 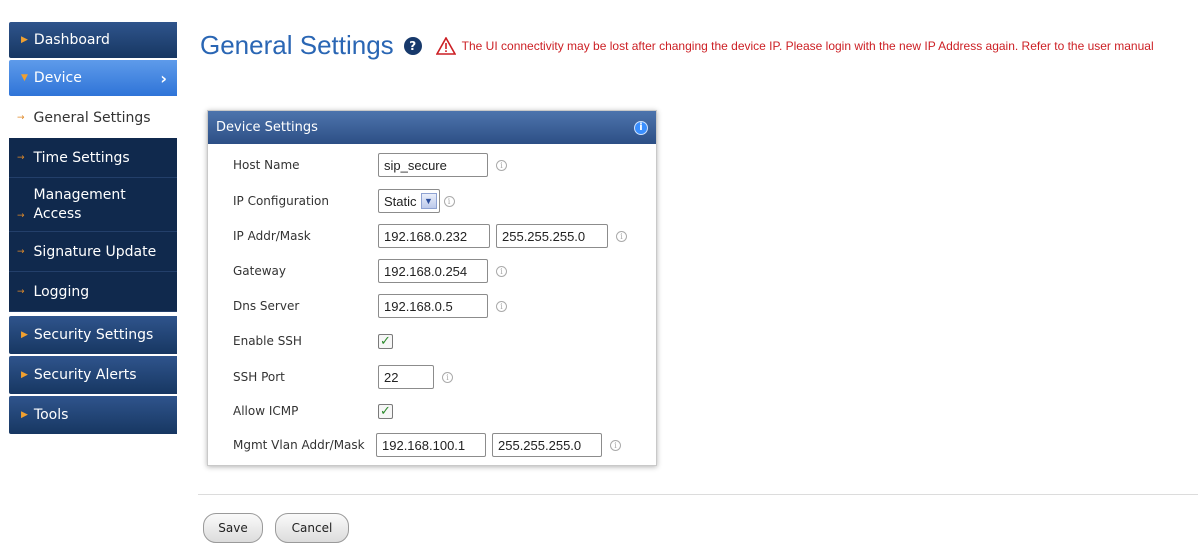 I want to click on mgmt-vlan-mask-input, so click(x=547, y=445).